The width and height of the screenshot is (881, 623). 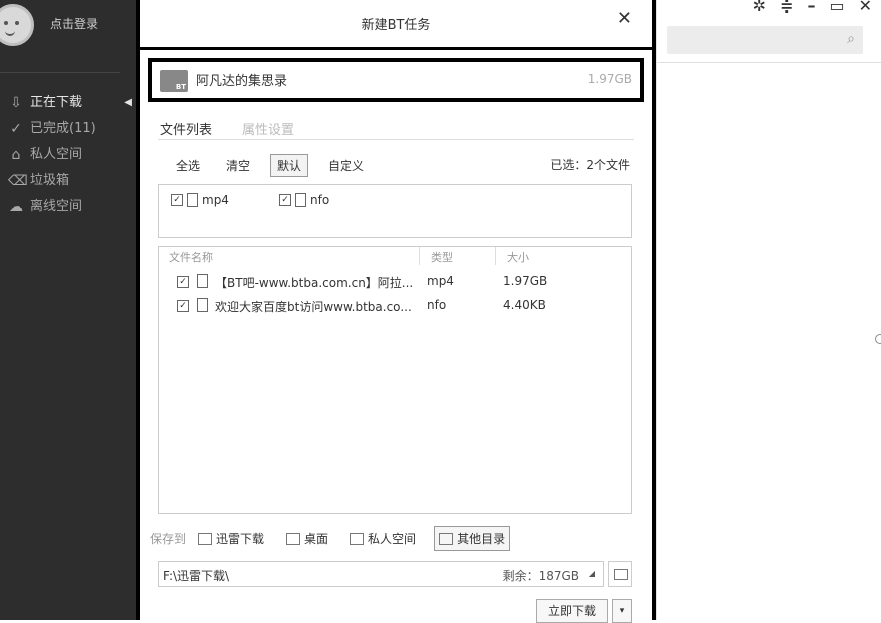 What do you see at coordinates (590, 165) in the screenshot?
I see `selected-count: 已选：2个文件` at bounding box center [590, 165].